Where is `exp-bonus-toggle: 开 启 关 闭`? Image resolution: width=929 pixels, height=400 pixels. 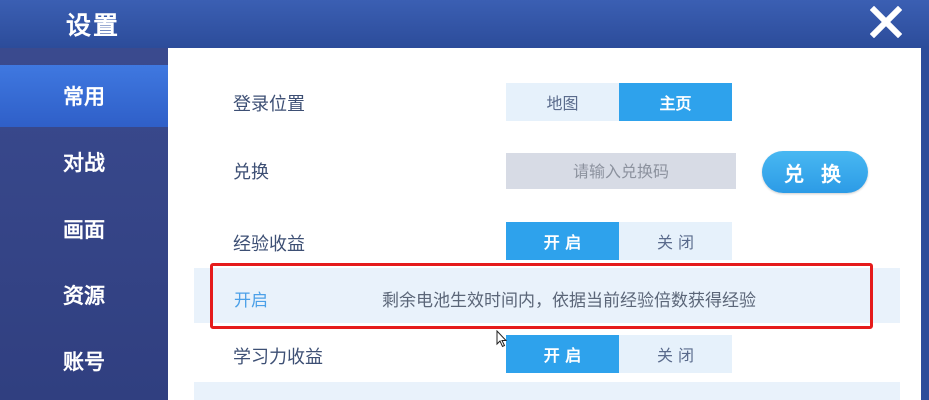 exp-bonus-toggle: 开 启 关 闭 is located at coordinates (619, 241).